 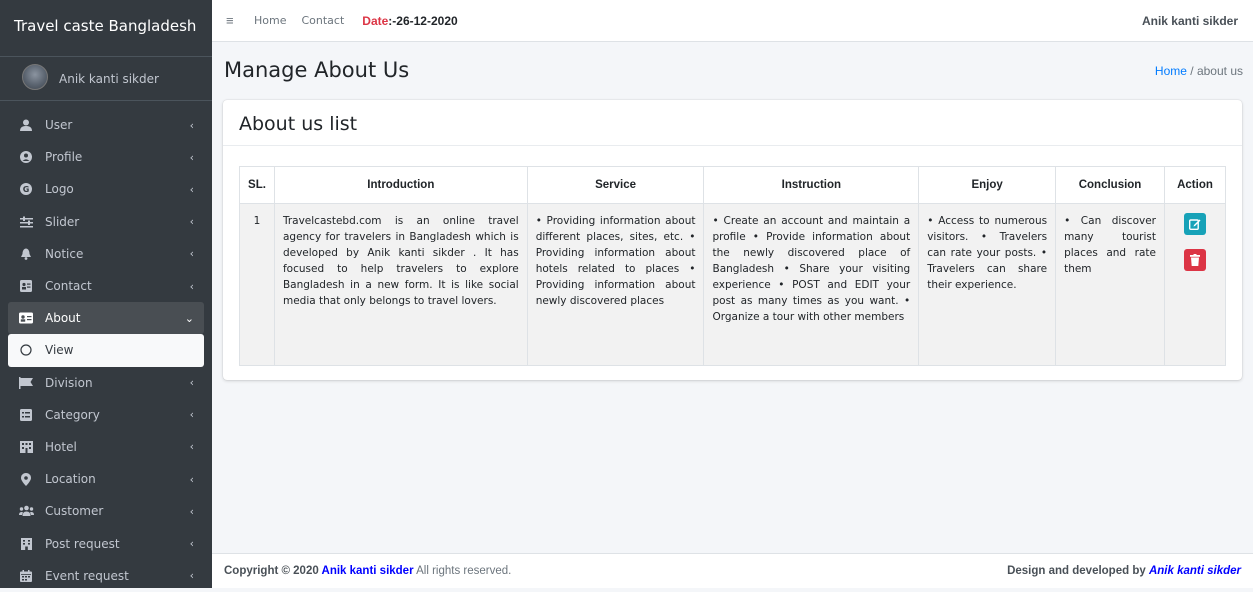 I want to click on trash-icon, so click(x=1194, y=260).